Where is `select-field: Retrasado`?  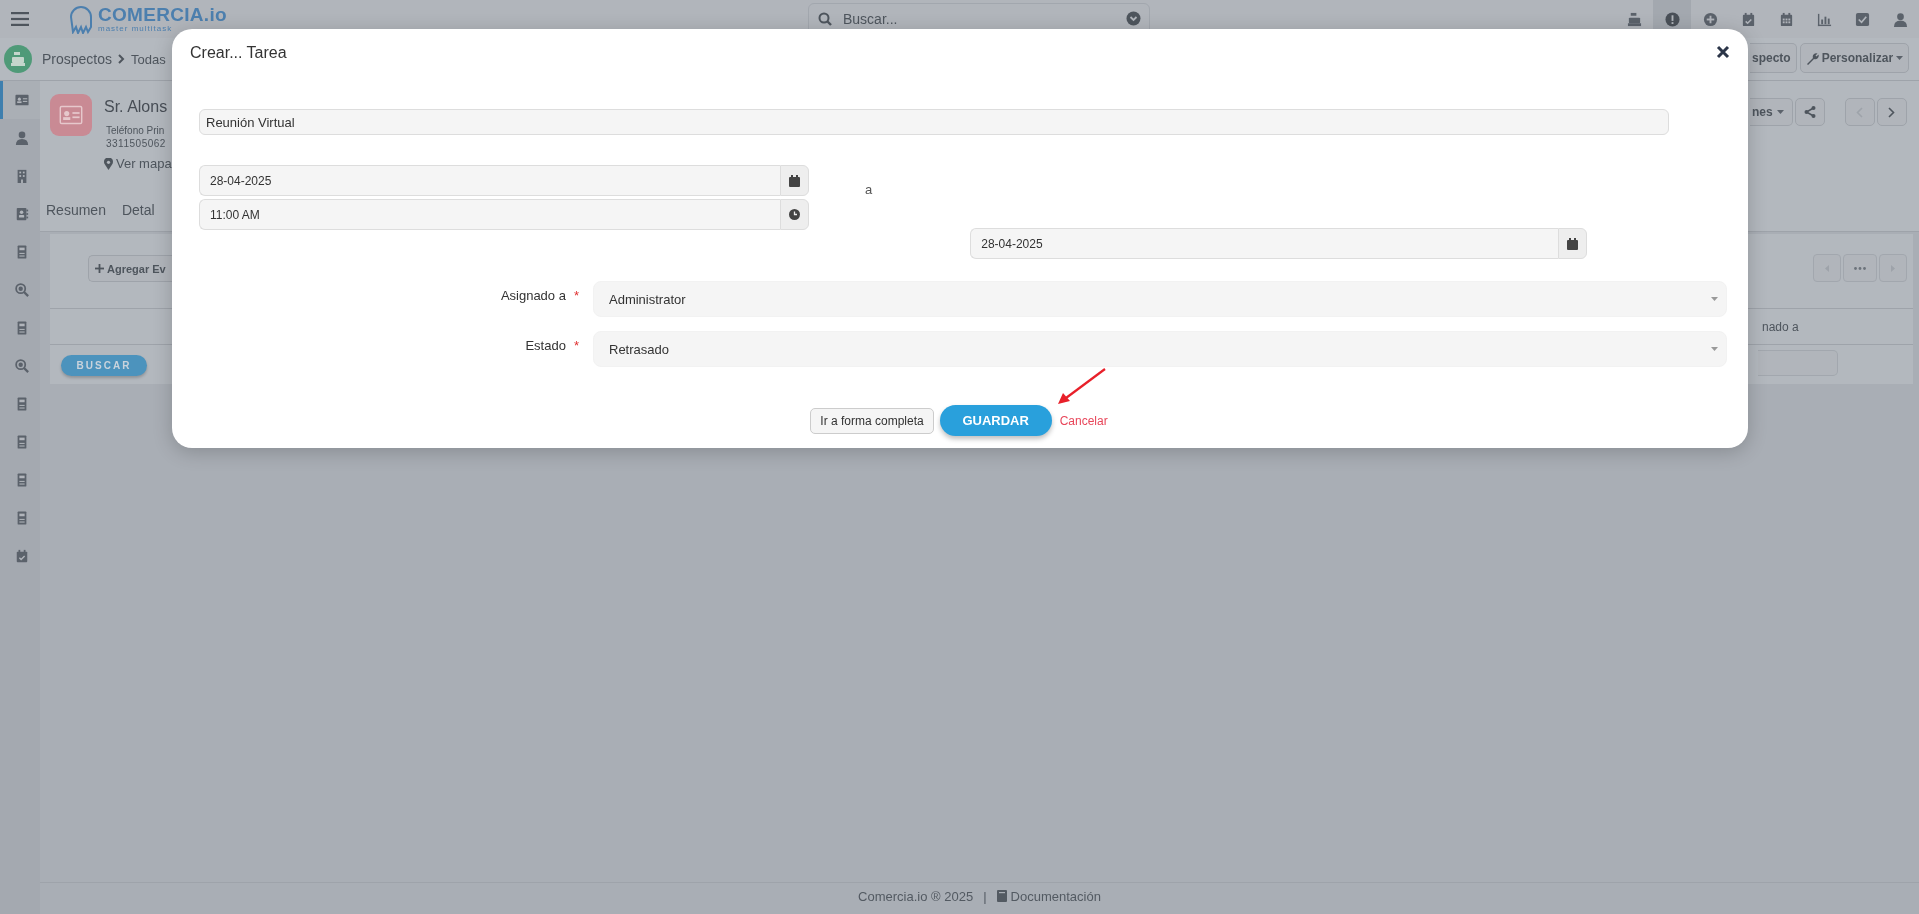
select-field: Retrasado is located at coordinates (1160, 349).